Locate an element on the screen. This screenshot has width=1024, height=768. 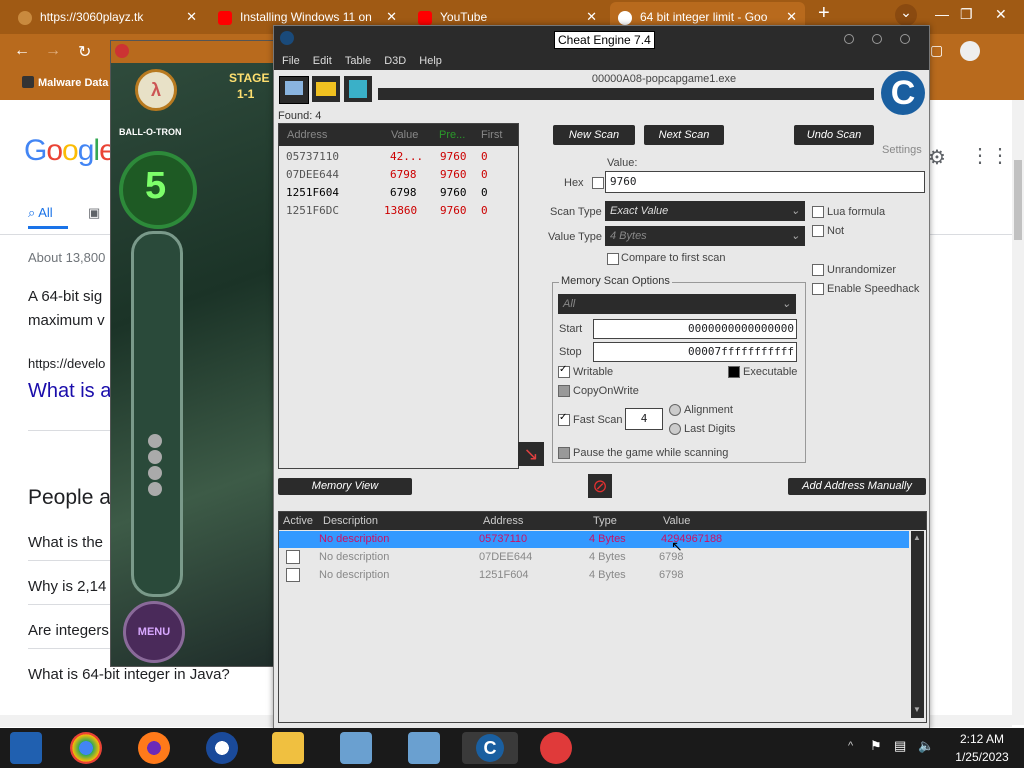
memory-view-button: Memory View is located at coordinates (345, 486).